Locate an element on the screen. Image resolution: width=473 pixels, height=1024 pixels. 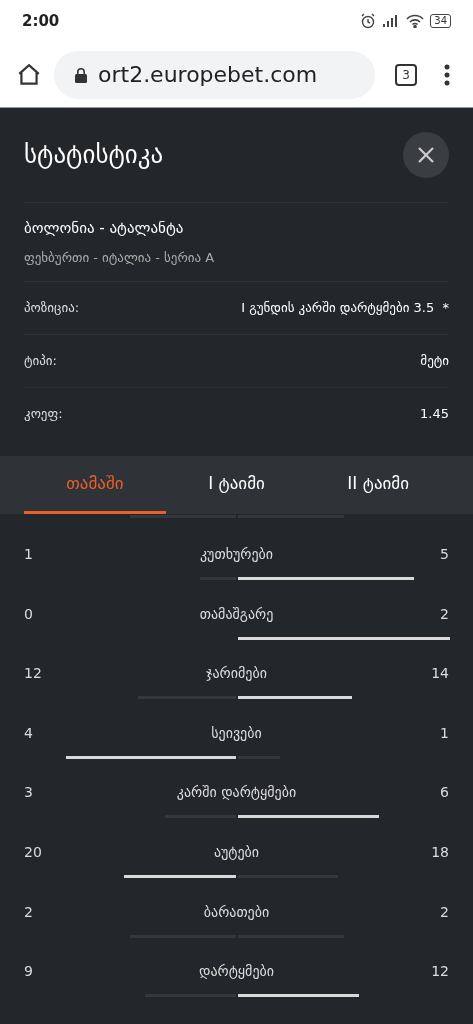
home-value: 9 is located at coordinates (29, 972).